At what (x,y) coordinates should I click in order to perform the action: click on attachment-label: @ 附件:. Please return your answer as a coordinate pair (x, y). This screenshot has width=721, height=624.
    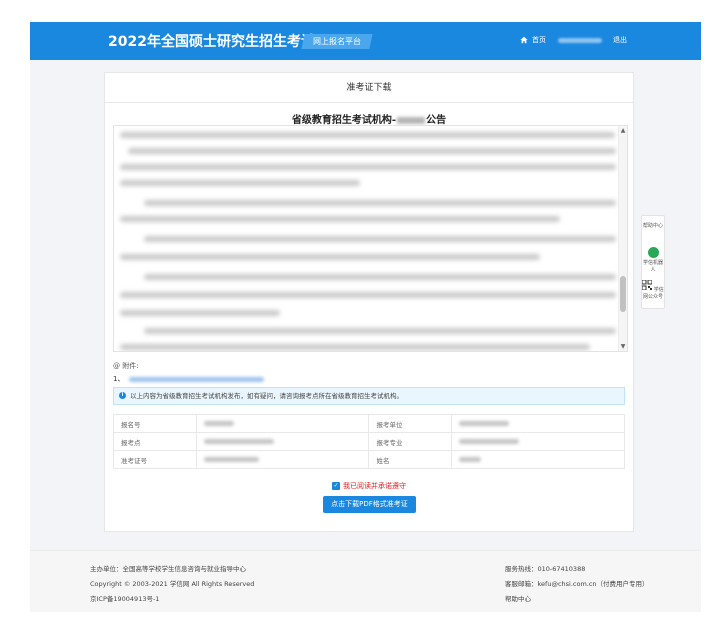
    Looking at the image, I should click on (126, 366).